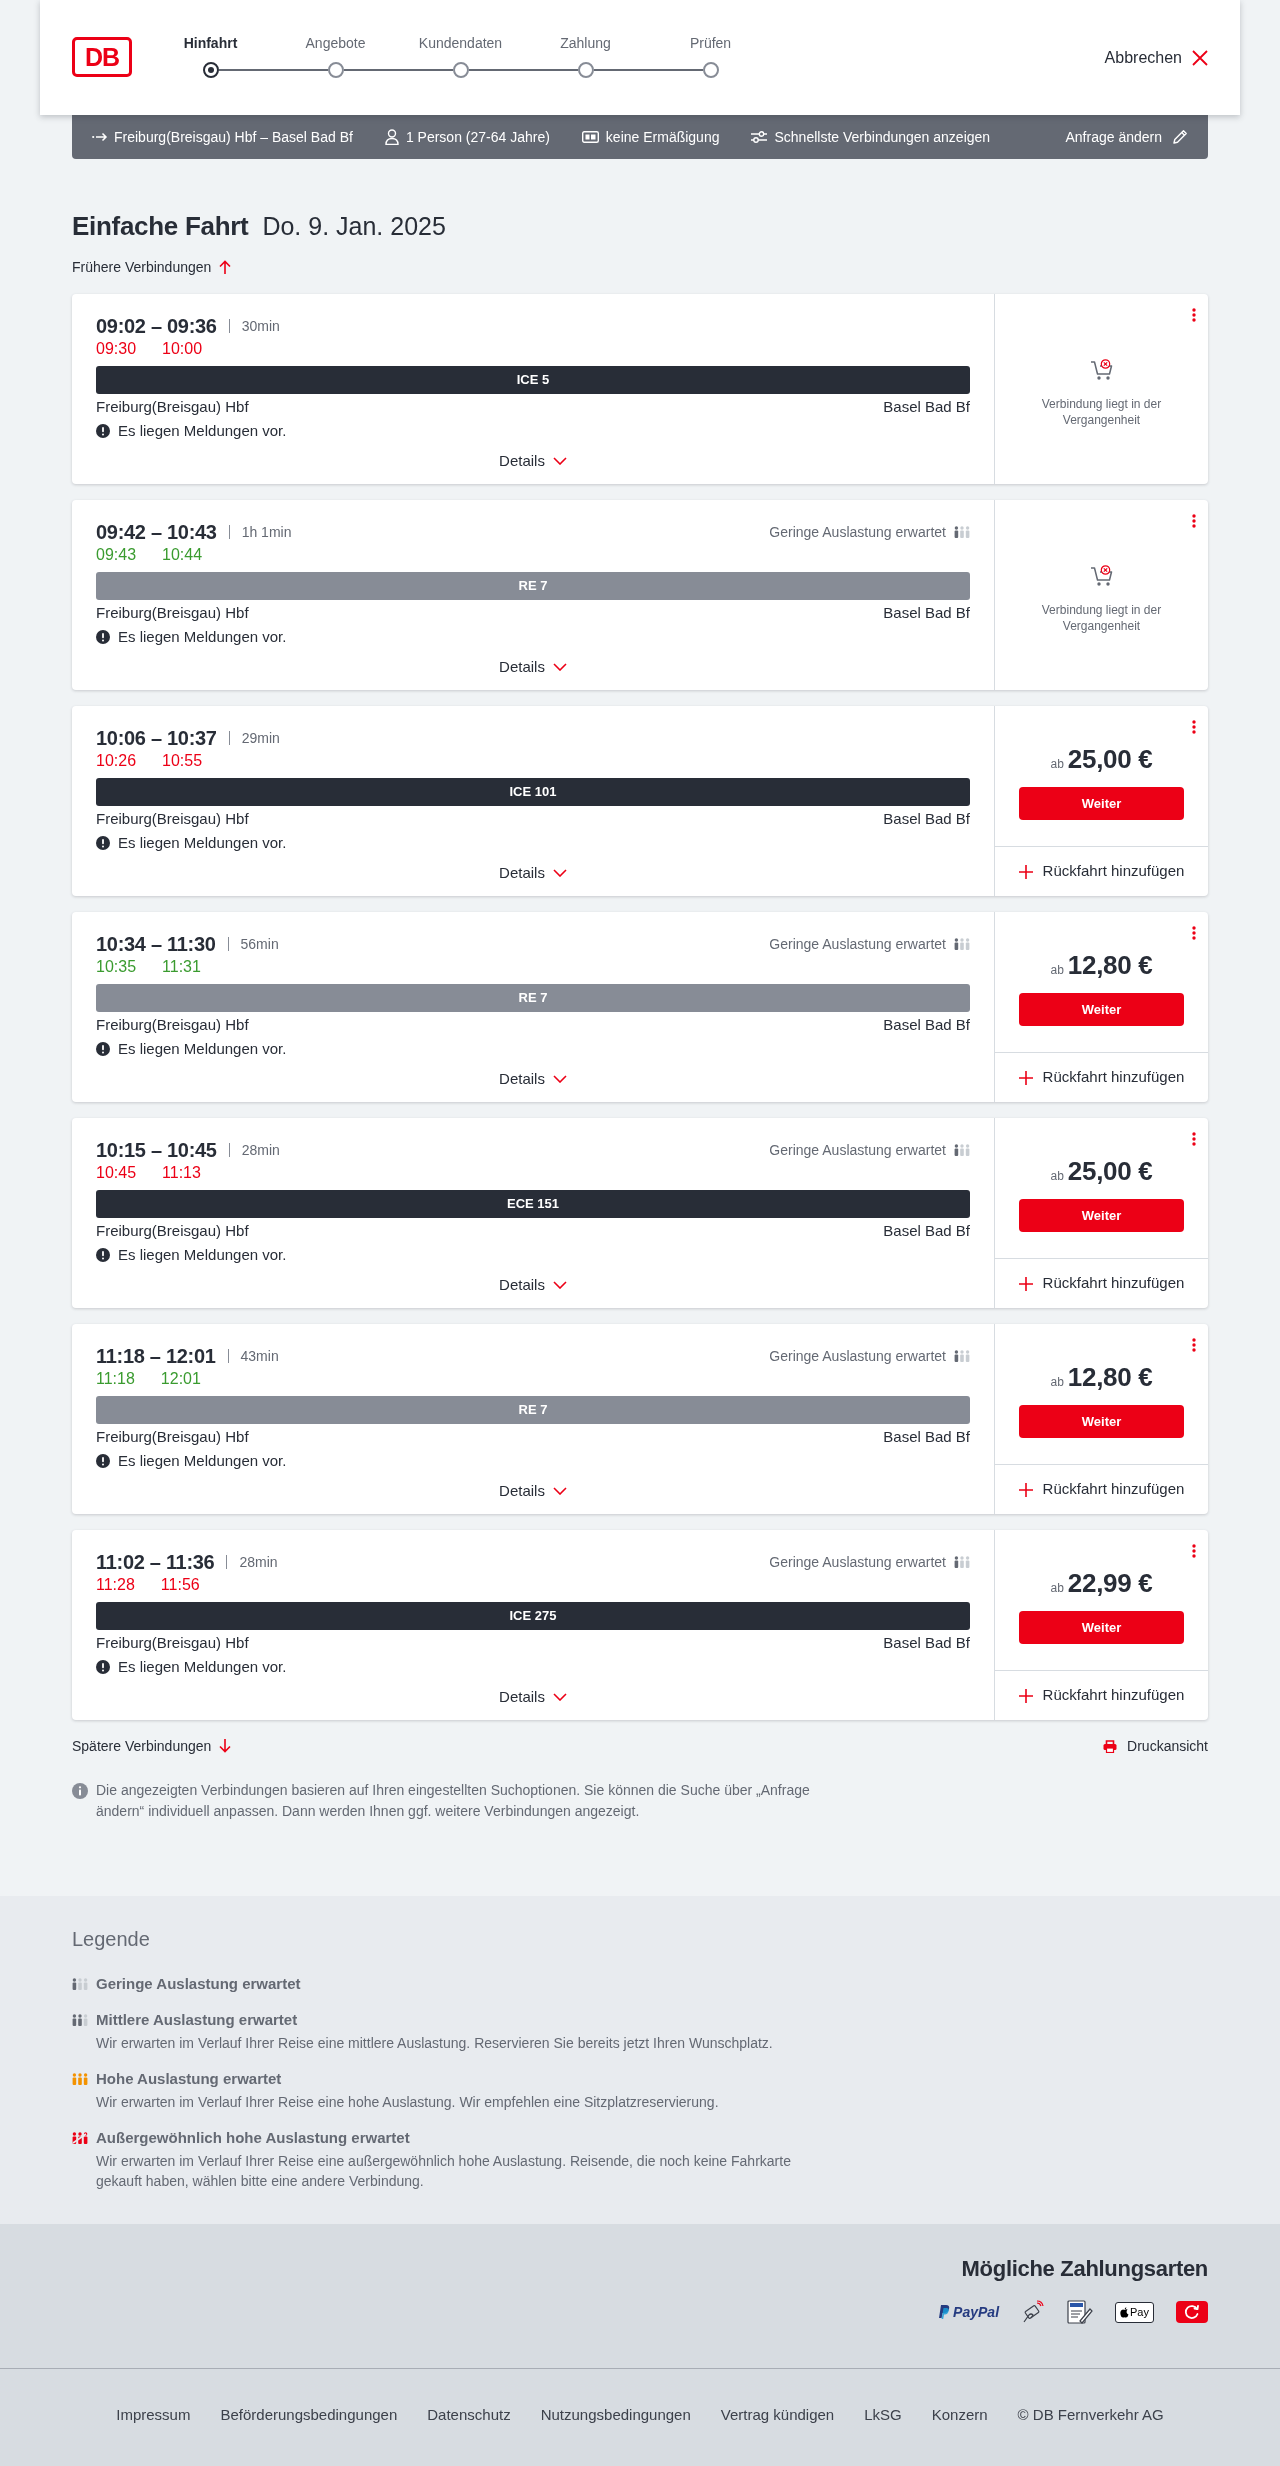 This screenshot has height=2466, width=1280. I want to click on travel-time: 10:15 – 10:45, so click(156, 1150).